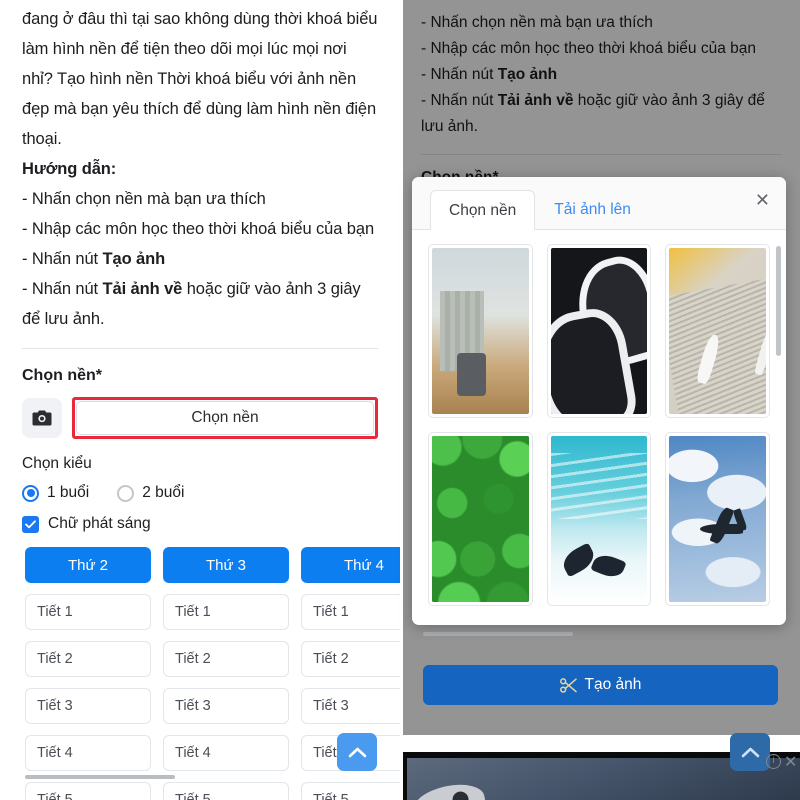  I want to click on radio-selected-icon, so click(30, 493).